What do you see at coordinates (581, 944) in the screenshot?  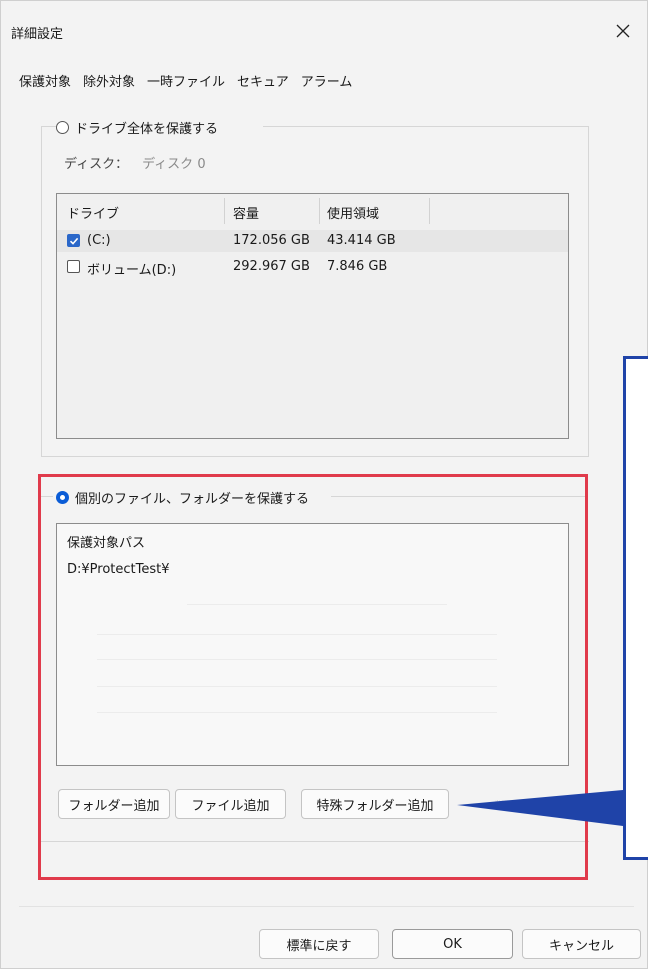 I see `cancel-button: キャンセル` at bounding box center [581, 944].